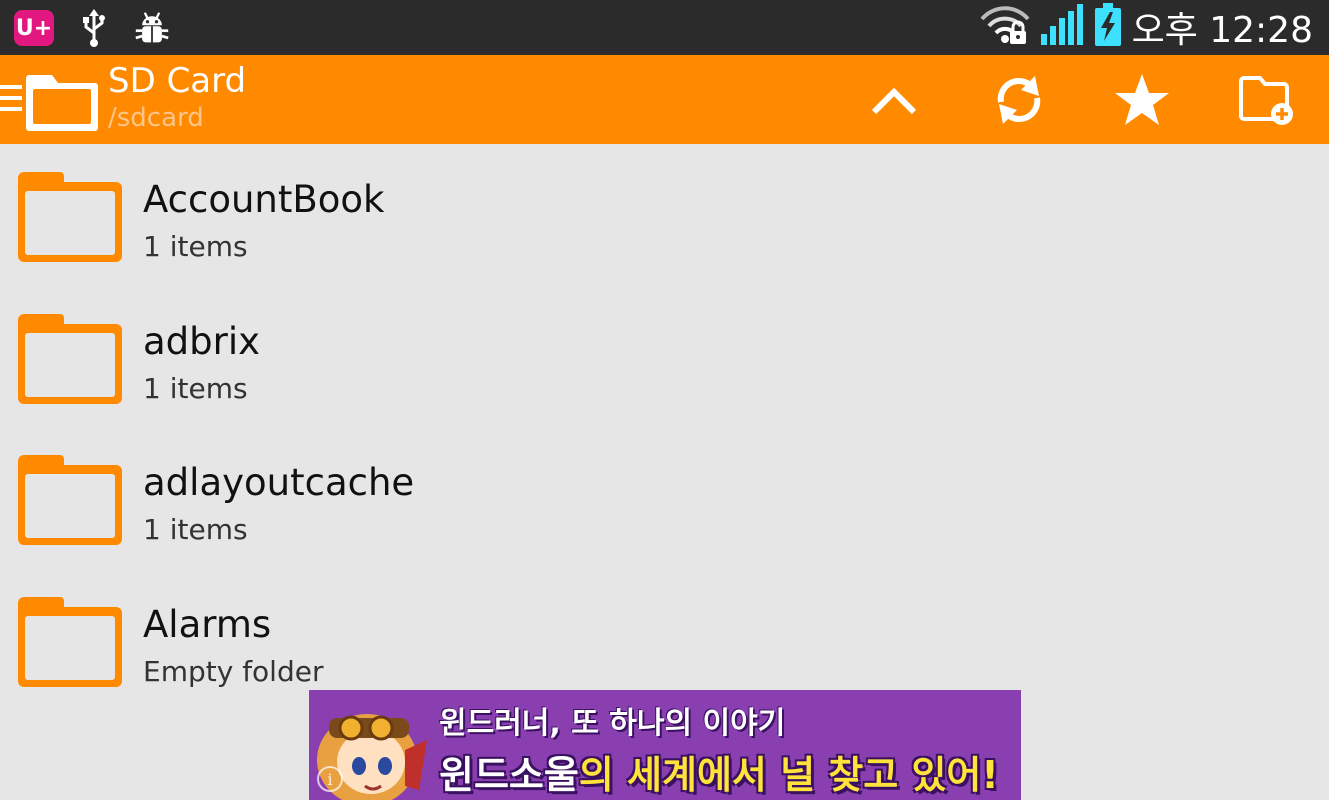 This screenshot has width=1329, height=800. I want to click on refresh-icon, so click(1019, 100).